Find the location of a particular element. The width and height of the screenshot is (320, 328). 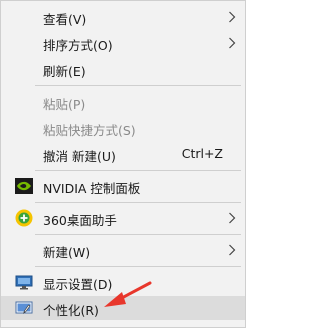

display-settings-icon is located at coordinates (24, 282).